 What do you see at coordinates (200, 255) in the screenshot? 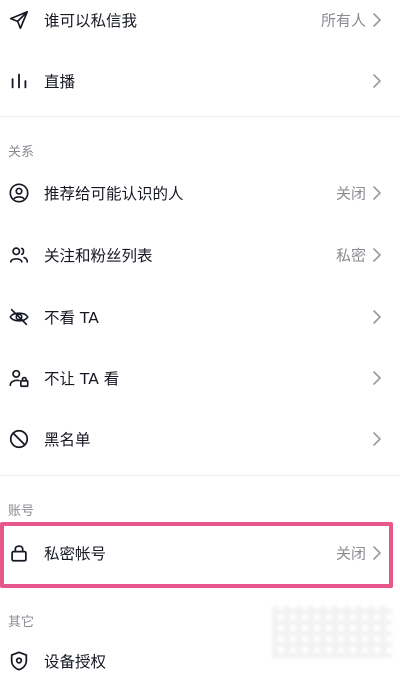
I see `setting-row-follow-list: 关注和粉丝列表 私密` at bounding box center [200, 255].